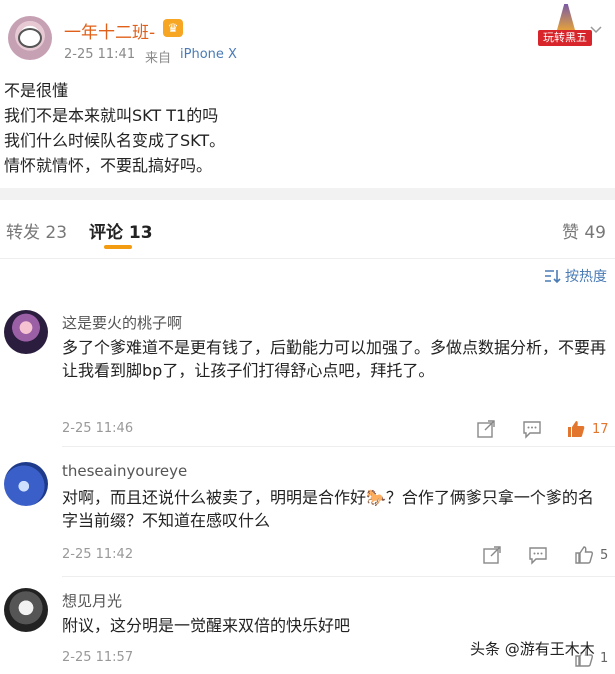  I want to click on vip-crown-icon: ♛, so click(173, 28).